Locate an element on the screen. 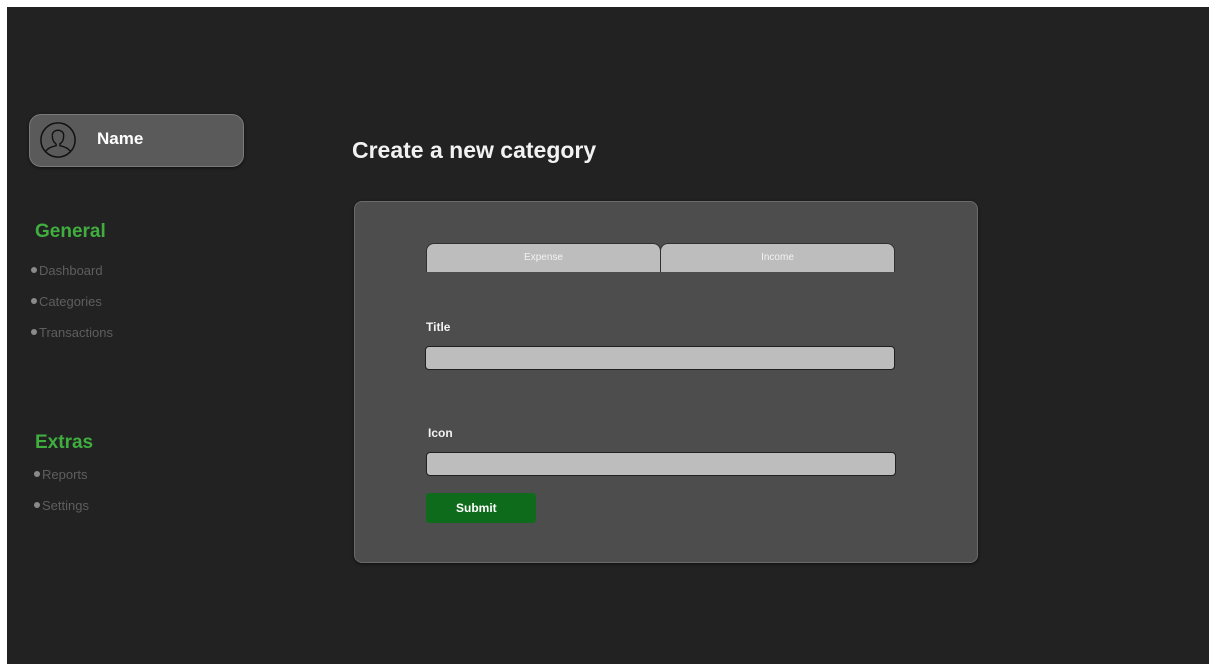  icon-input is located at coordinates (661, 464).